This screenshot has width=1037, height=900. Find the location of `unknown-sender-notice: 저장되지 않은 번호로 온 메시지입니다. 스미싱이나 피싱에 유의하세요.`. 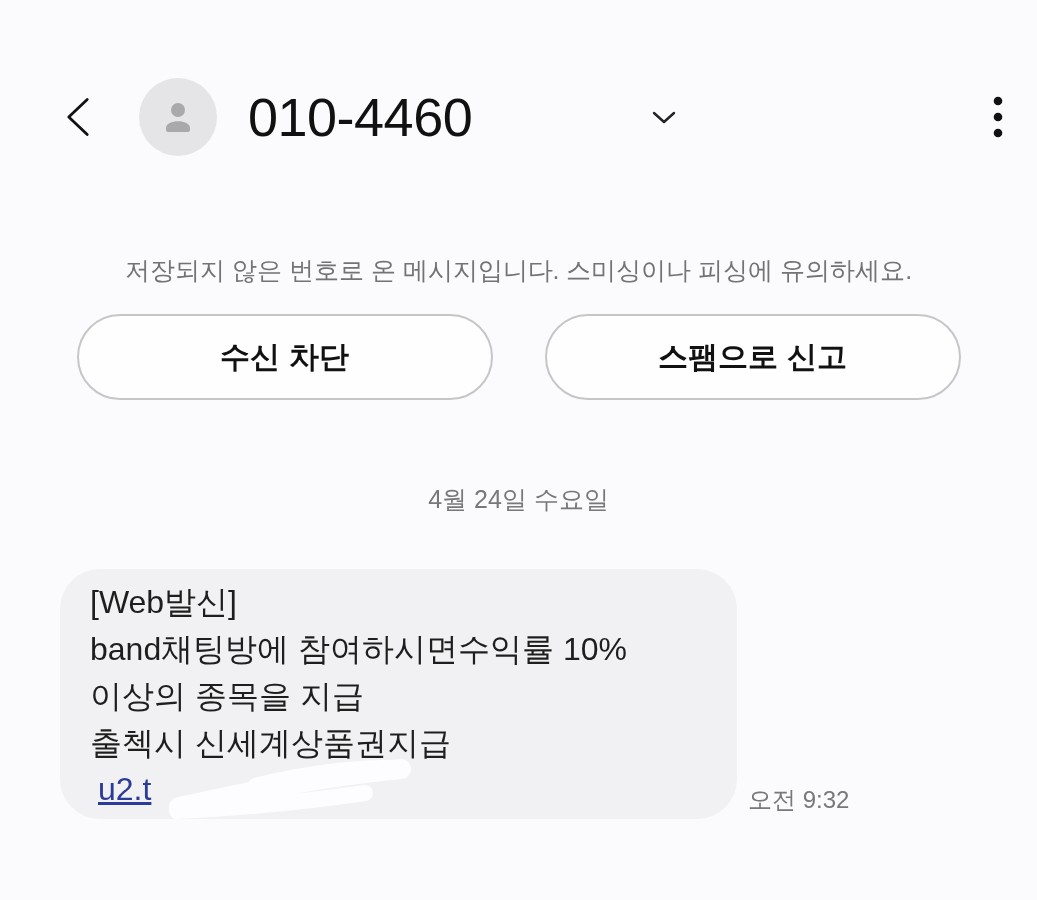

unknown-sender-notice: 저장되지 않은 번호로 온 메시지입니다. 스미싱이나 피싱에 유의하세요. is located at coordinates (518, 270).